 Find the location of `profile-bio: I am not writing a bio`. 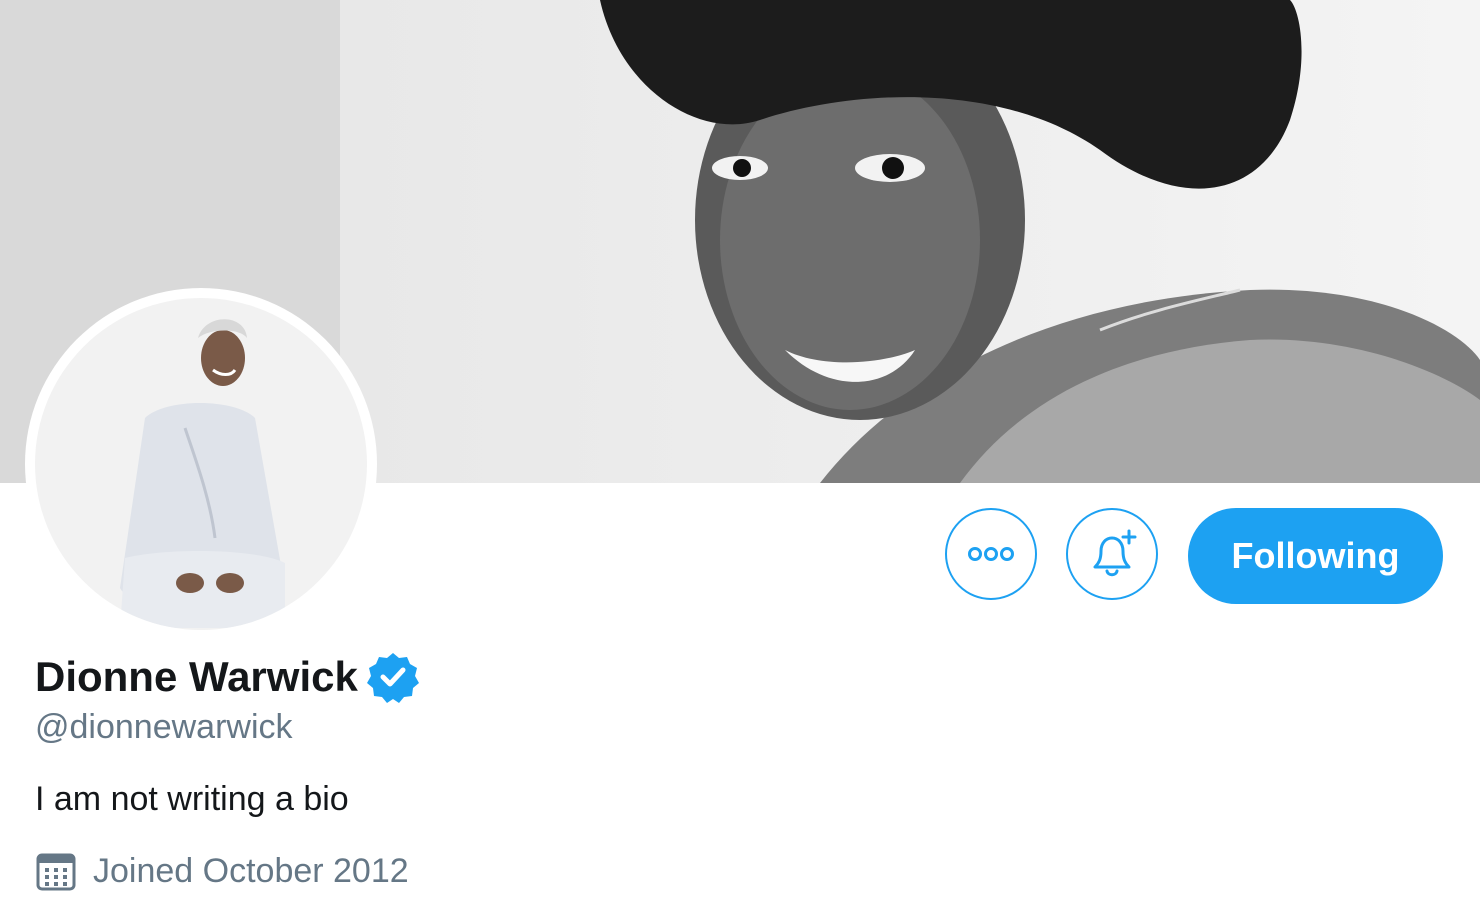

profile-bio: I am not writing a bio is located at coordinates (192, 799).